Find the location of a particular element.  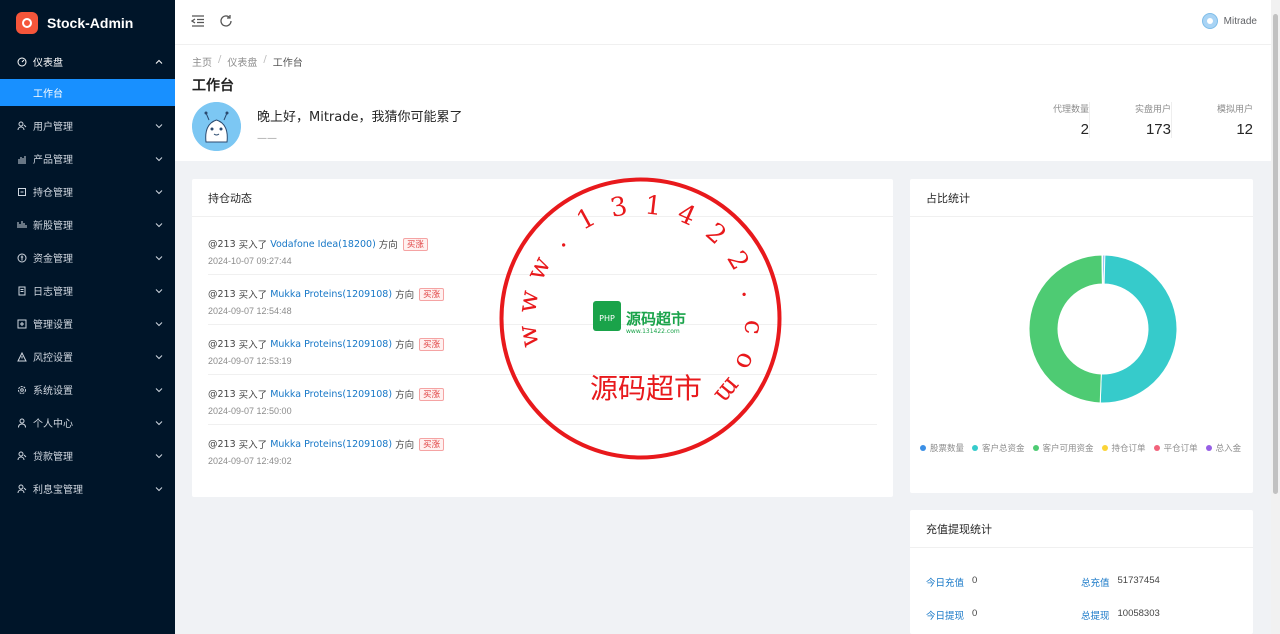

stats-group: 代理数量 2 实盘用户 173 模拟用户 12 is located at coordinates (1130, 120).